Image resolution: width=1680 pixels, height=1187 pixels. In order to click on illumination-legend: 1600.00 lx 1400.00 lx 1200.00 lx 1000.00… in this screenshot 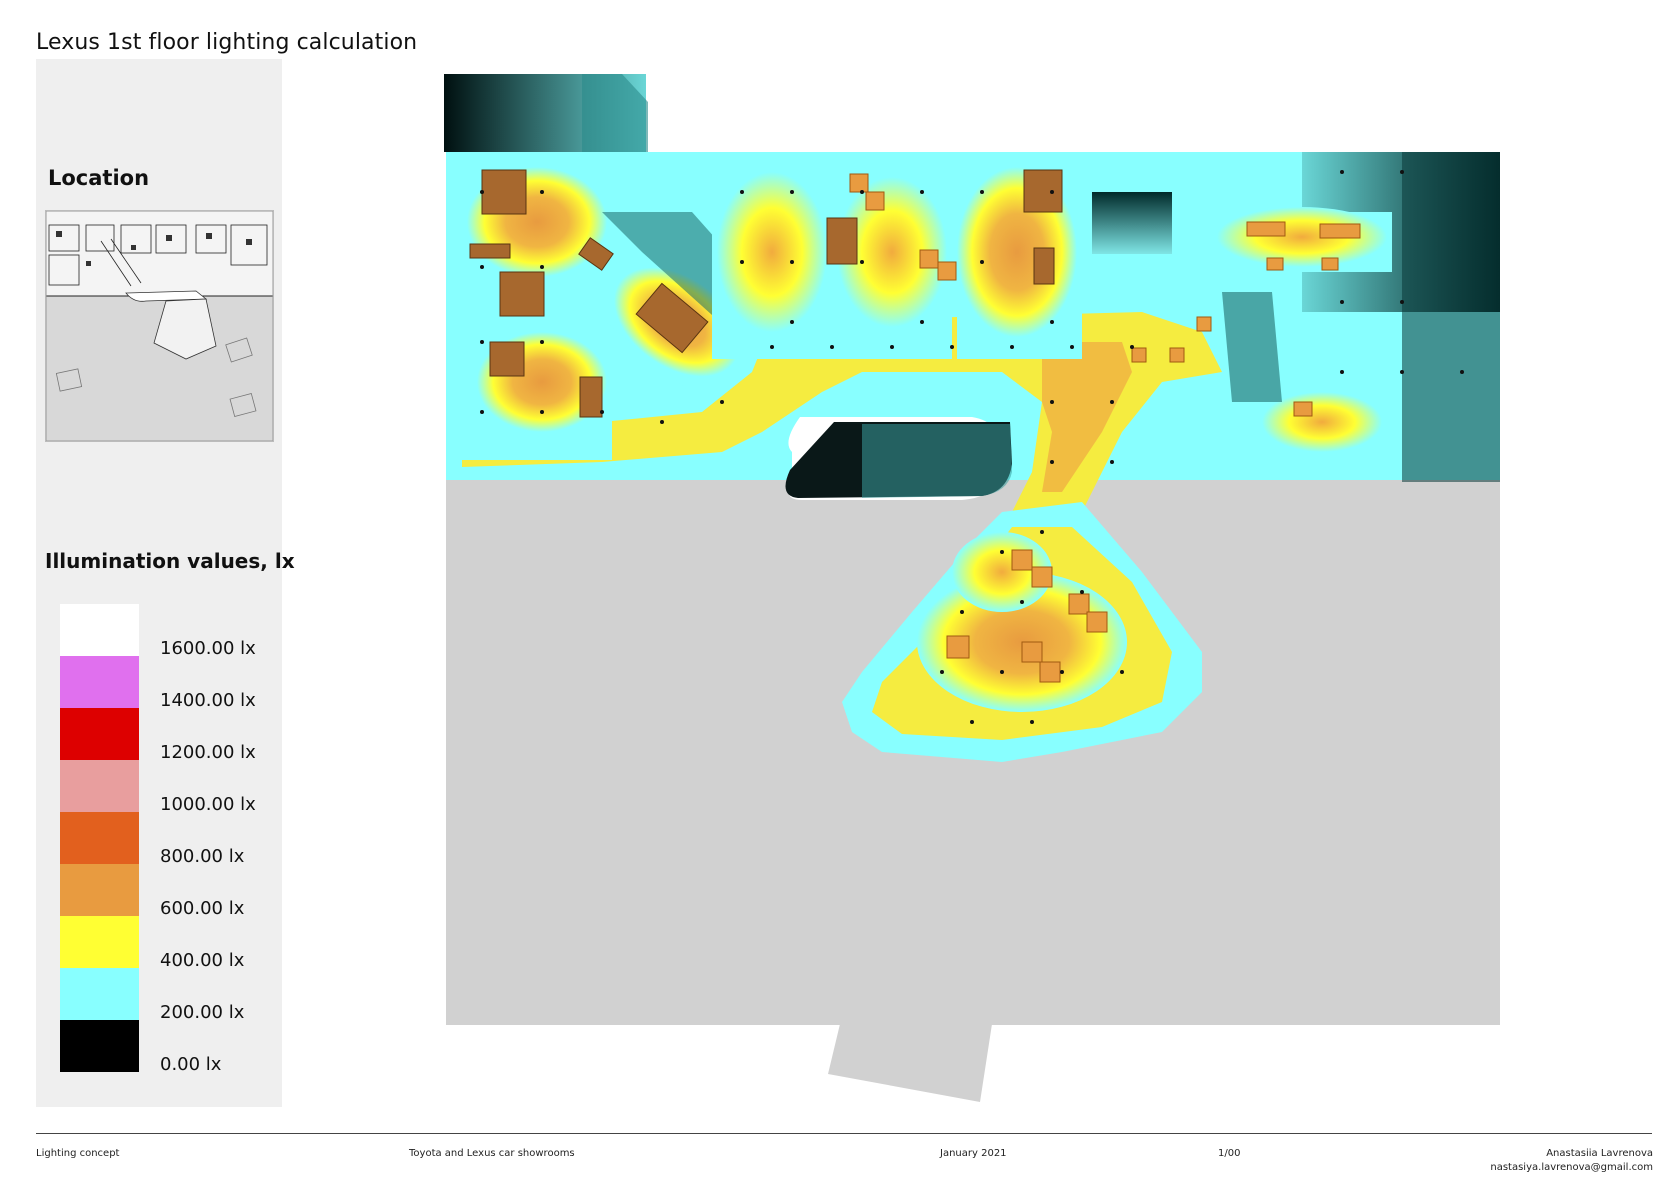, I will do `click(170, 839)`.